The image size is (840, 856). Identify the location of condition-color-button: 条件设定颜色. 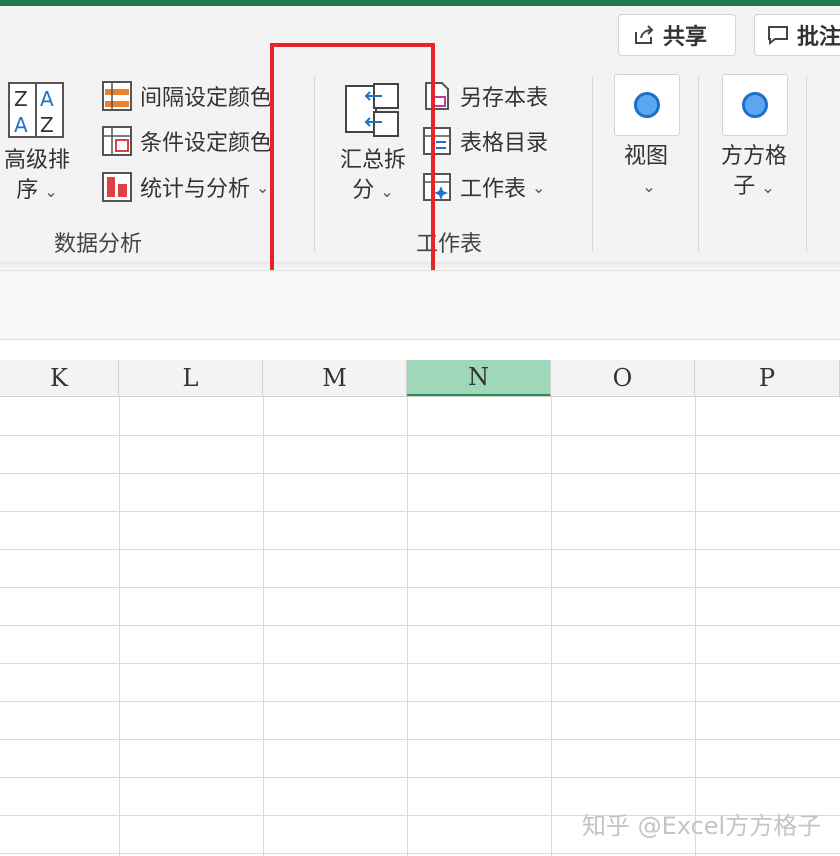
(187, 141).